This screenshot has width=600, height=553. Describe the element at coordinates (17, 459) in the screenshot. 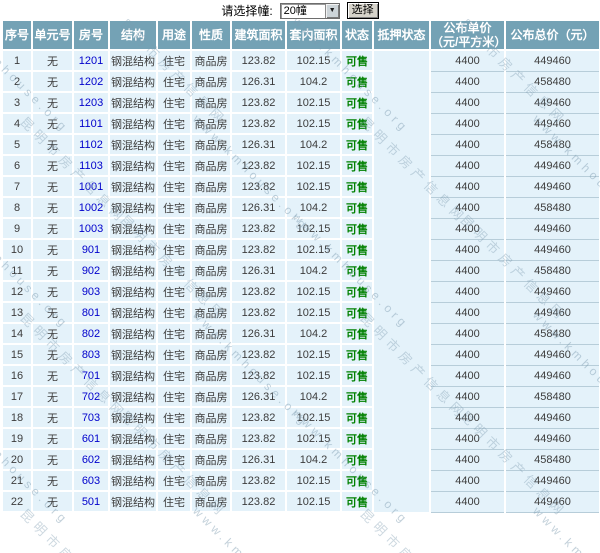

I see `cell-no: 20` at that location.